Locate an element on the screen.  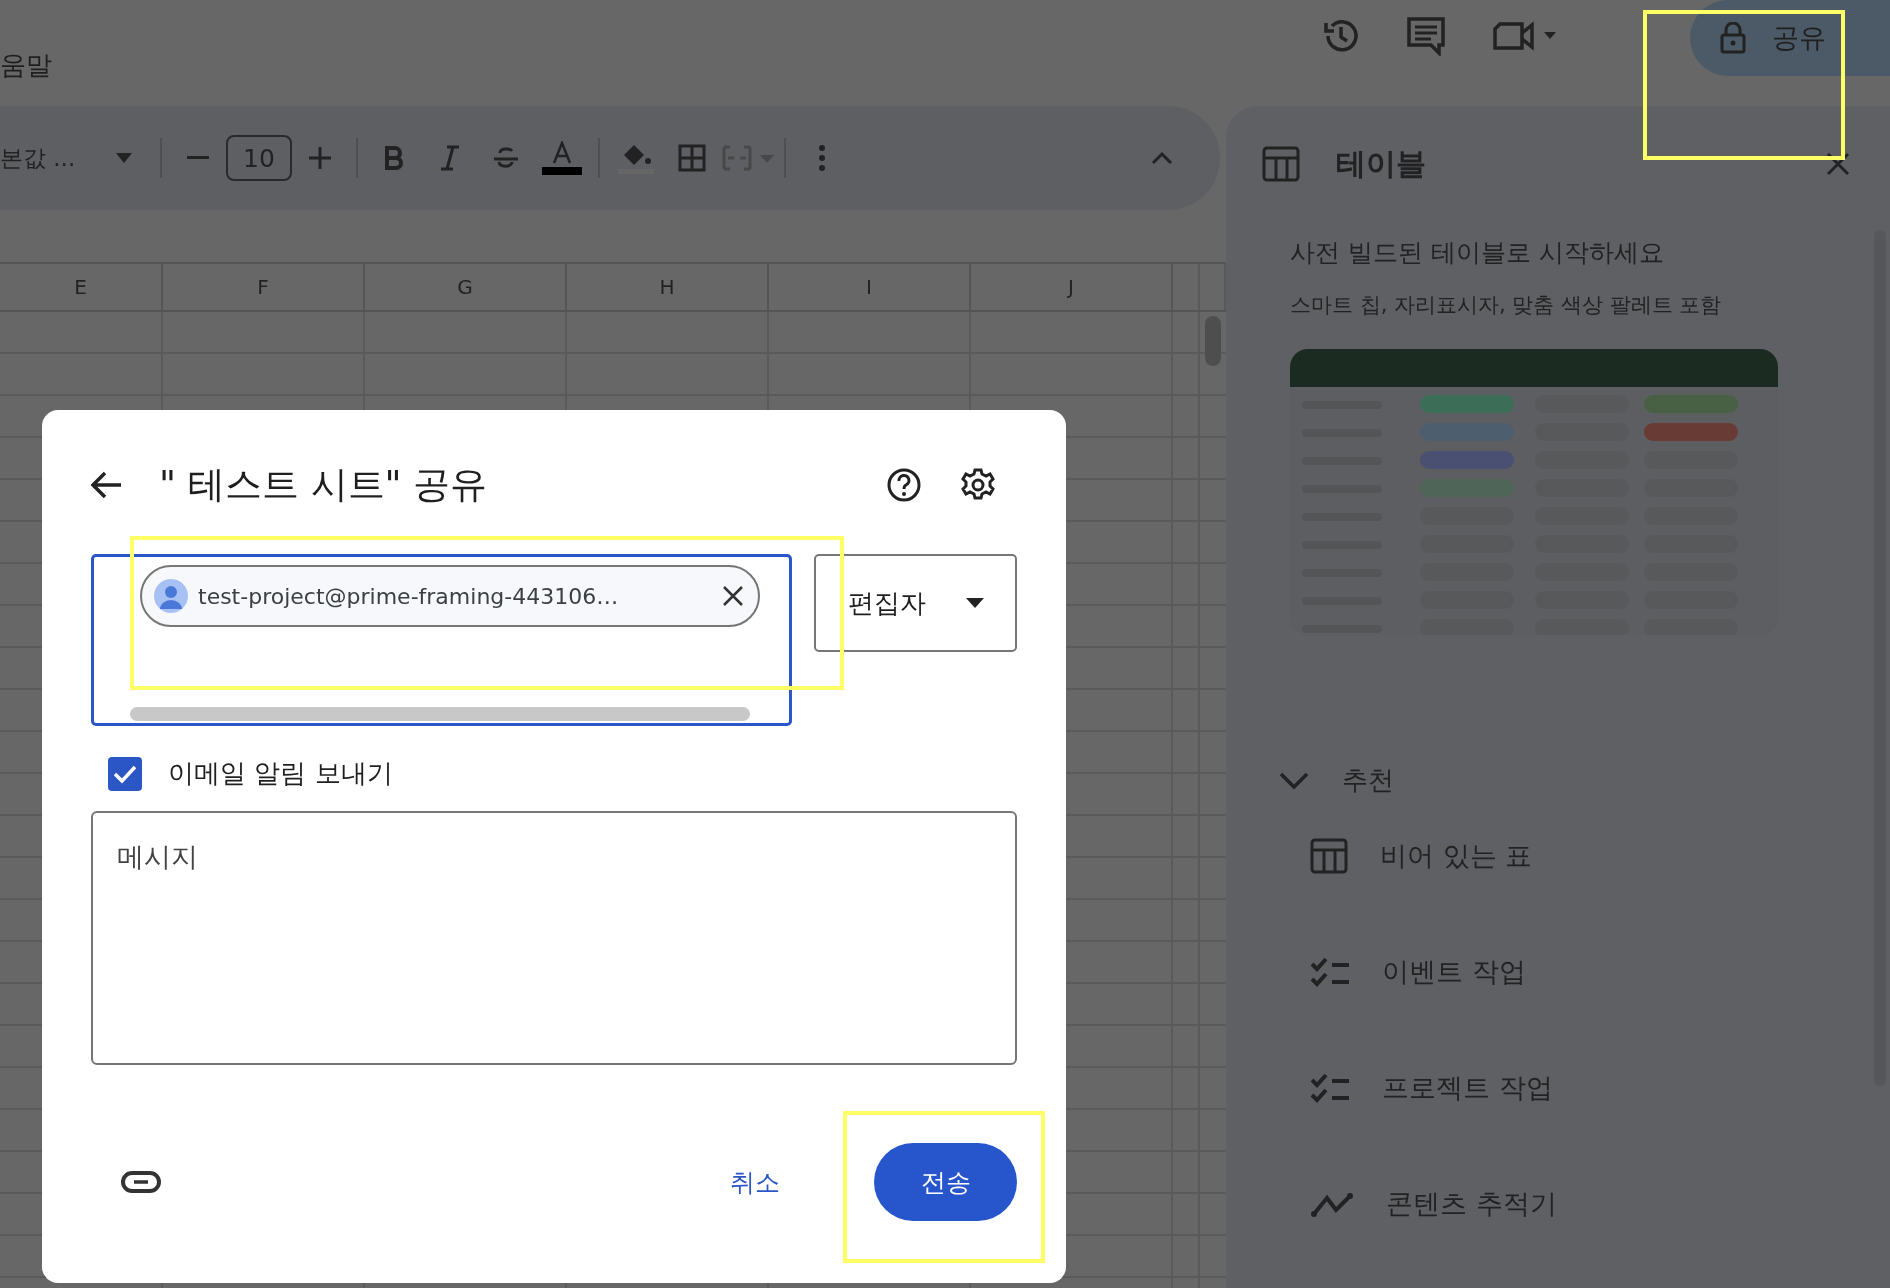
share-button: 공유 is located at coordinates (1790, 38).